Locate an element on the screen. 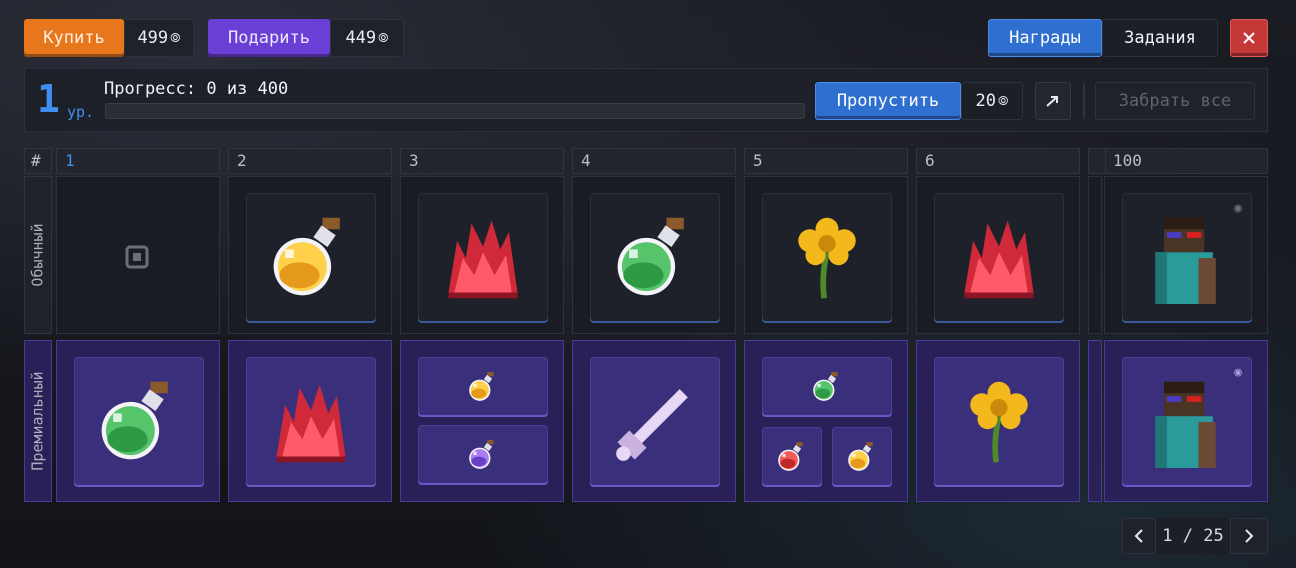  red-potion-icon is located at coordinates (792, 457).